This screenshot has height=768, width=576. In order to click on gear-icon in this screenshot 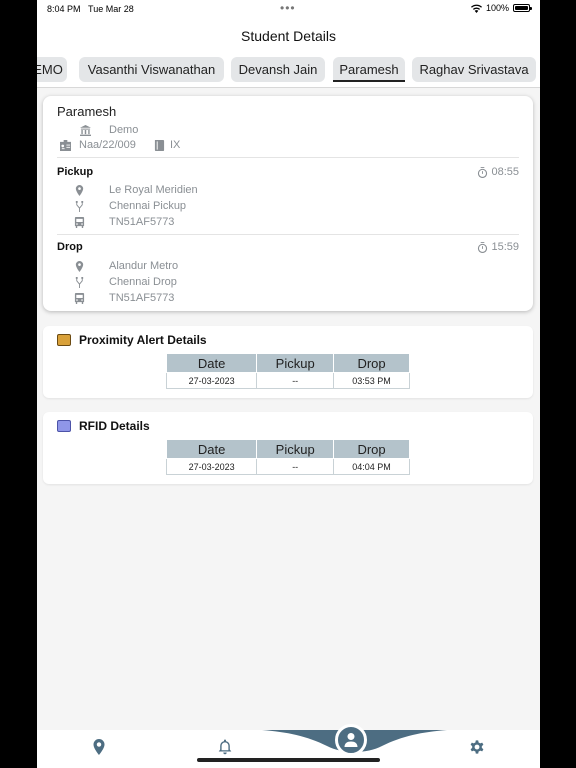, I will do `click(477, 747)`.